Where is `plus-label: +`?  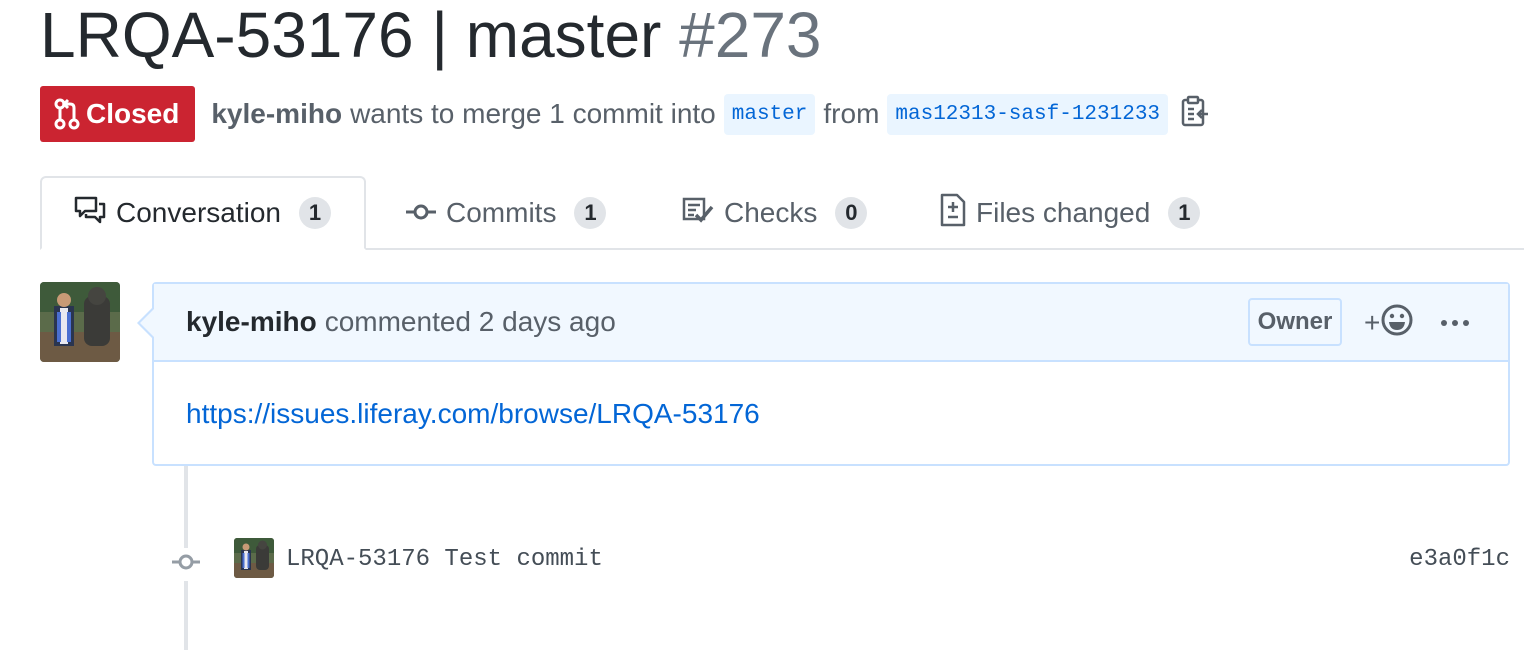
plus-label: + is located at coordinates (1372, 322).